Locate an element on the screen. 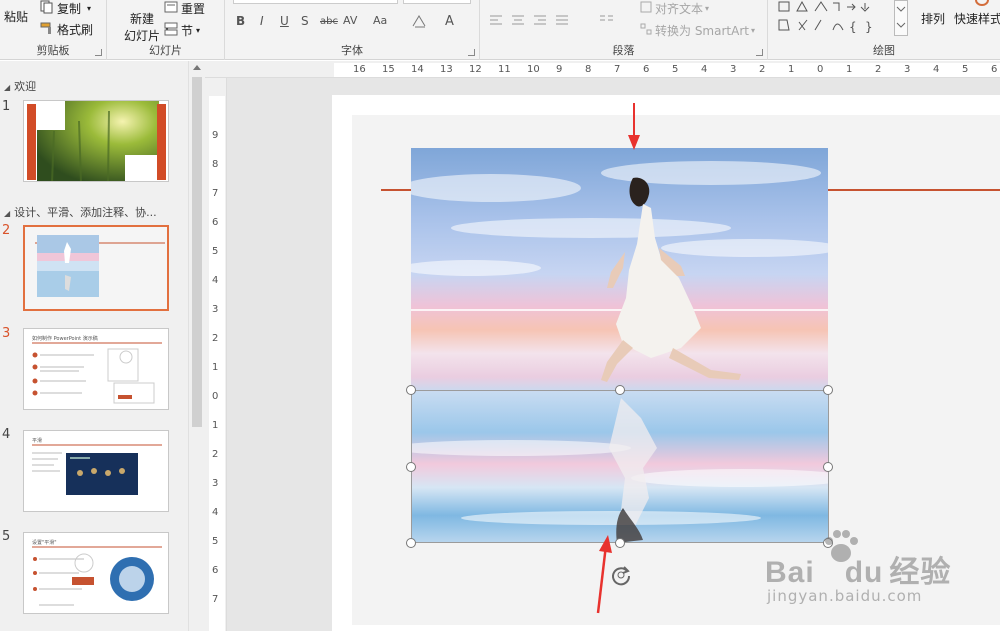  new-slide-button: 新建 幻灯片 is located at coordinates (142, 27).